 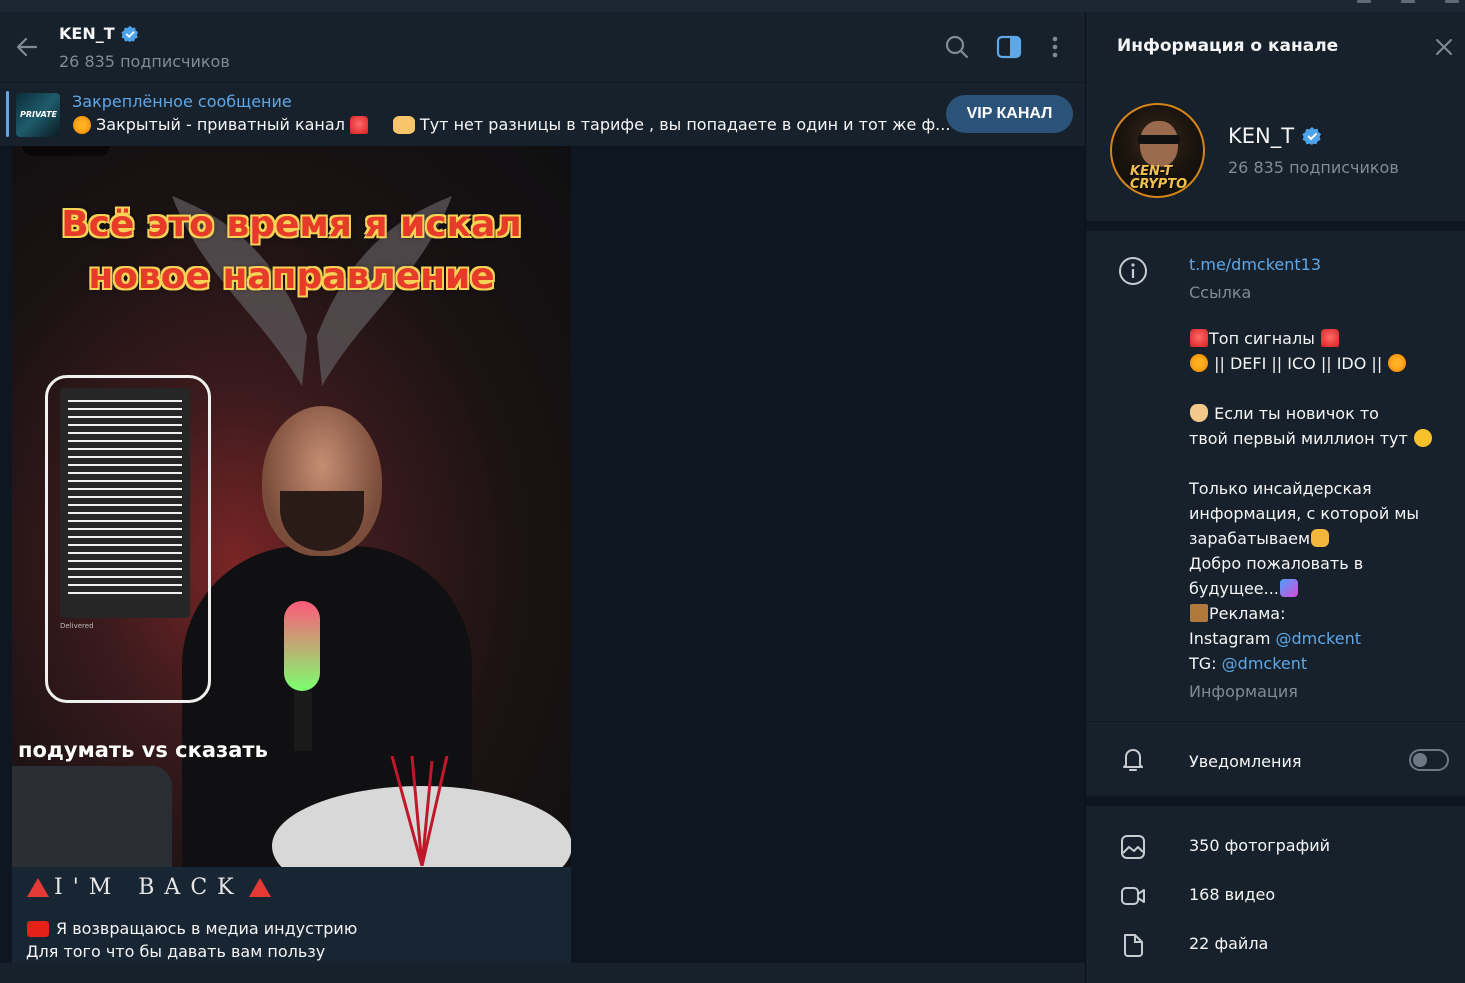 What do you see at coordinates (1275, 721) in the screenshot?
I see `info-divider` at bounding box center [1275, 721].